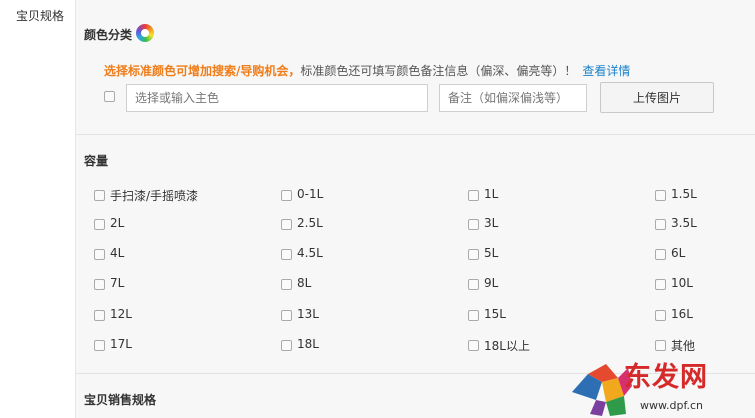  I want to click on color-tip-highlight: 选择标准颜色可增加搜索/导购机会，, so click(202, 71).